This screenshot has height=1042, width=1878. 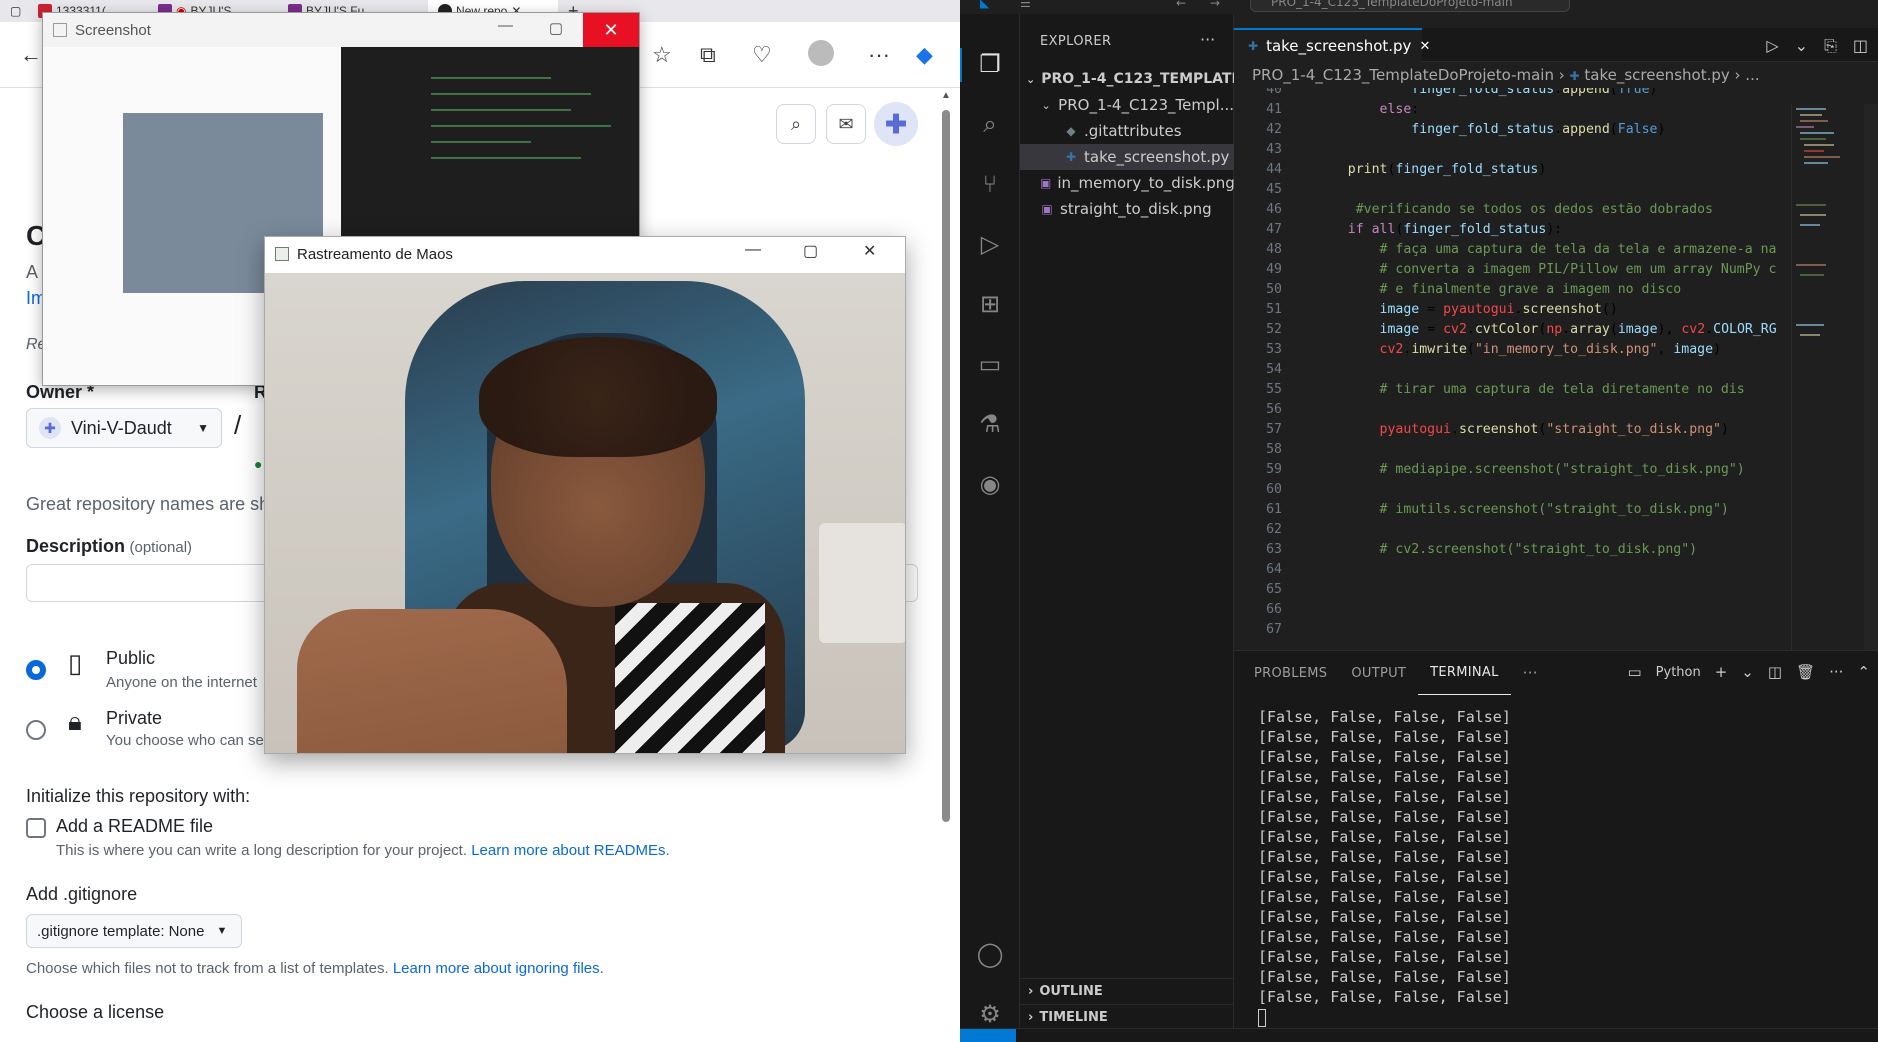 What do you see at coordinates (36, 730) in the screenshot?
I see `private-radio` at bounding box center [36, 730].